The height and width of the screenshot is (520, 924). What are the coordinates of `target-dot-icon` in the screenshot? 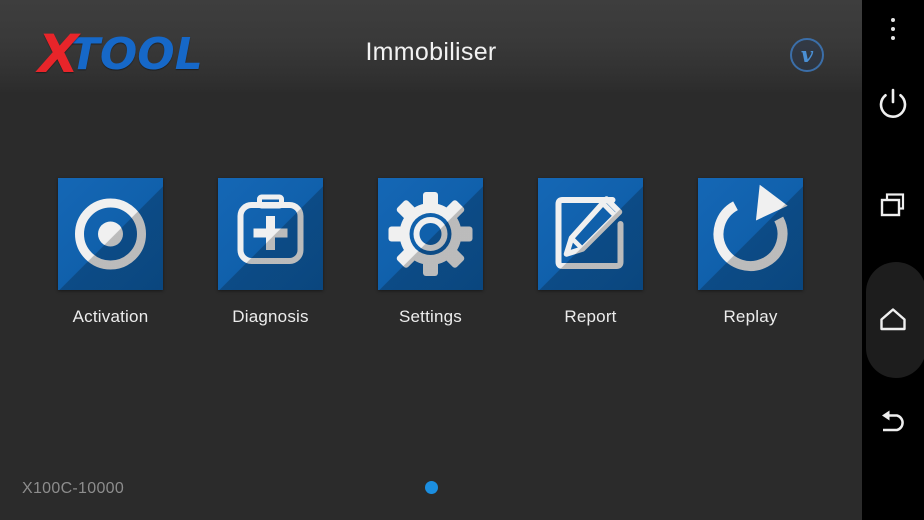 It's located at (110, 234).